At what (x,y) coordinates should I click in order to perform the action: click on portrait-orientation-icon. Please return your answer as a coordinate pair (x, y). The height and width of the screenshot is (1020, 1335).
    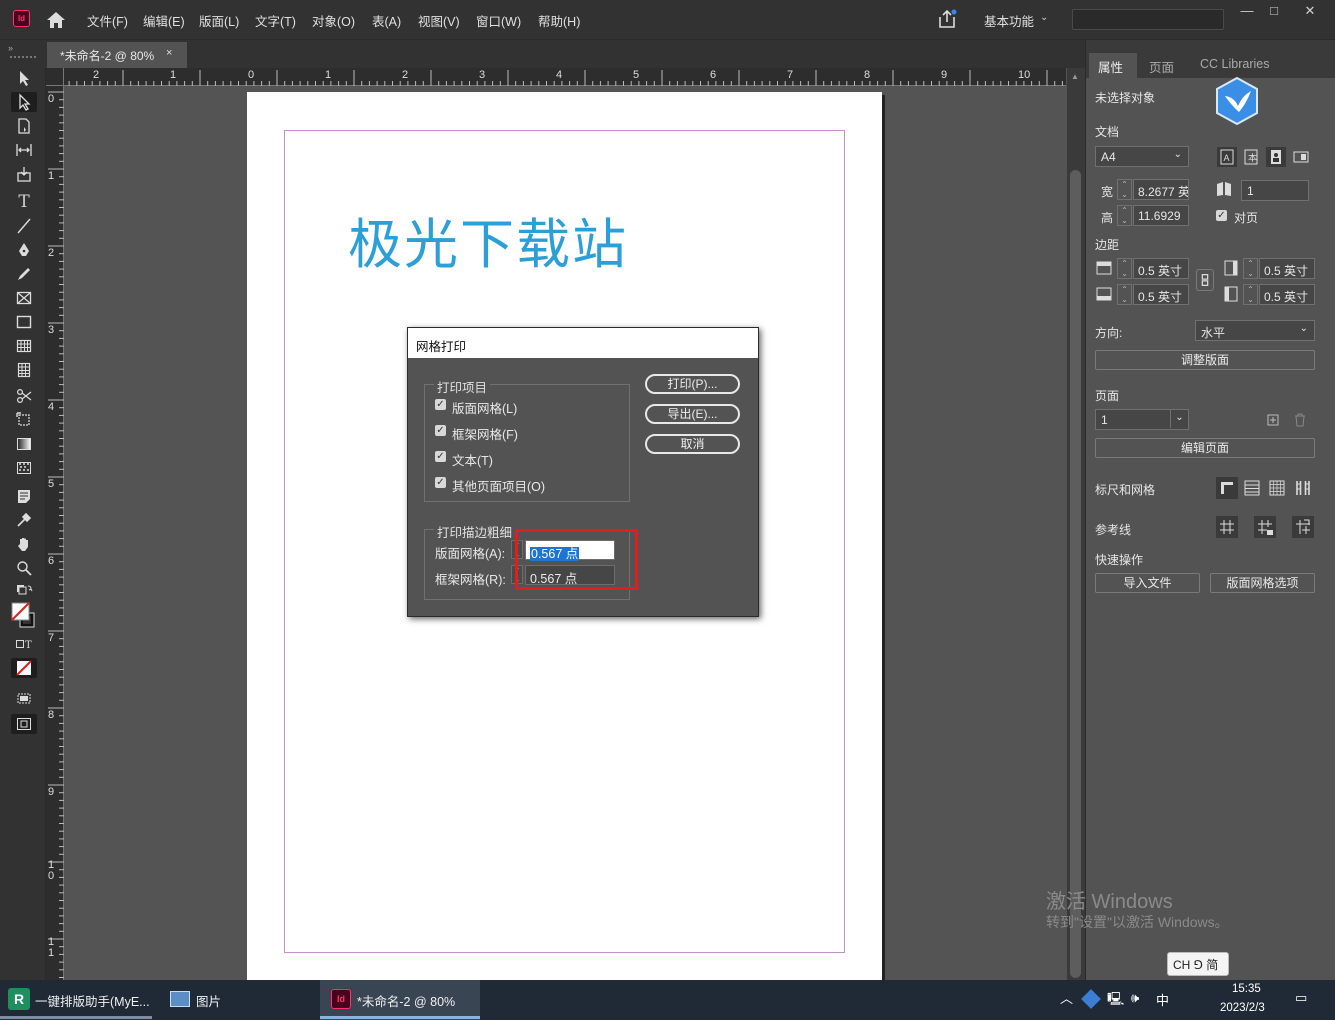
    Looking at the image, I should click on (1276, 157).